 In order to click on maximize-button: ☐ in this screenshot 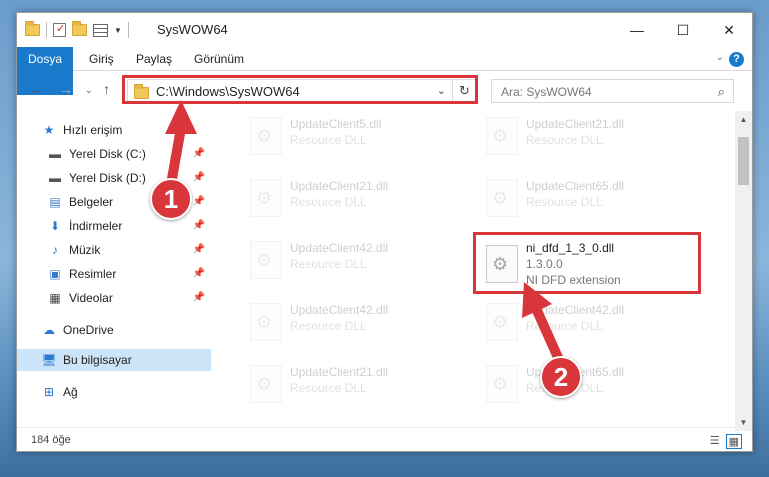, I will do `click(683, 30)`.